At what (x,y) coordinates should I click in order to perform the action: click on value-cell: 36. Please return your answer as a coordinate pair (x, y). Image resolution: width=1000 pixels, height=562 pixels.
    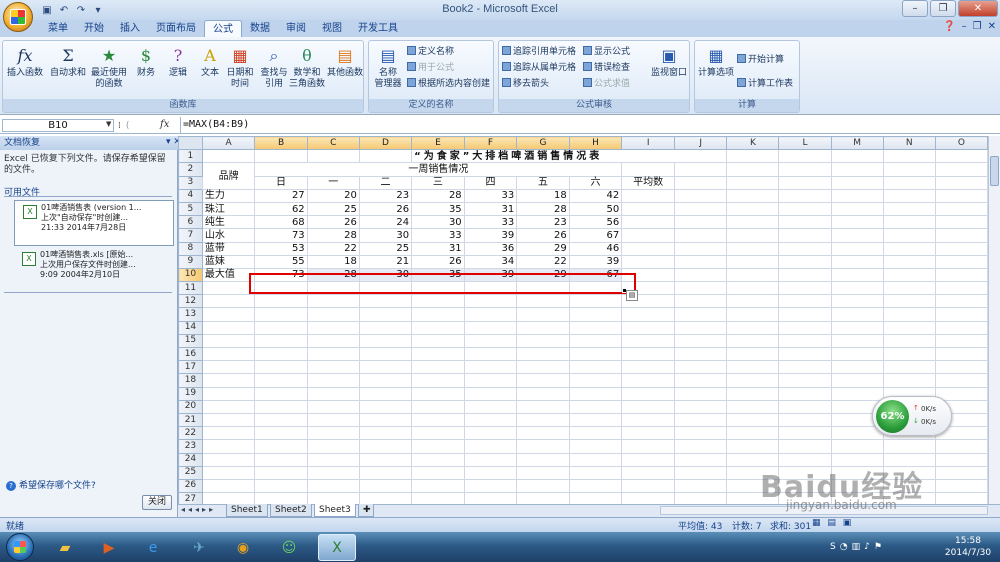
    Looking at the image, I should click on (490, 248).